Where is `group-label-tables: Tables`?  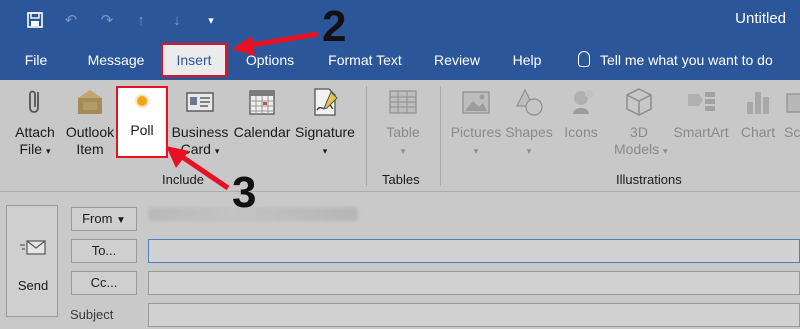
group-label-tables: Tables is located at coordinates (401, 179).